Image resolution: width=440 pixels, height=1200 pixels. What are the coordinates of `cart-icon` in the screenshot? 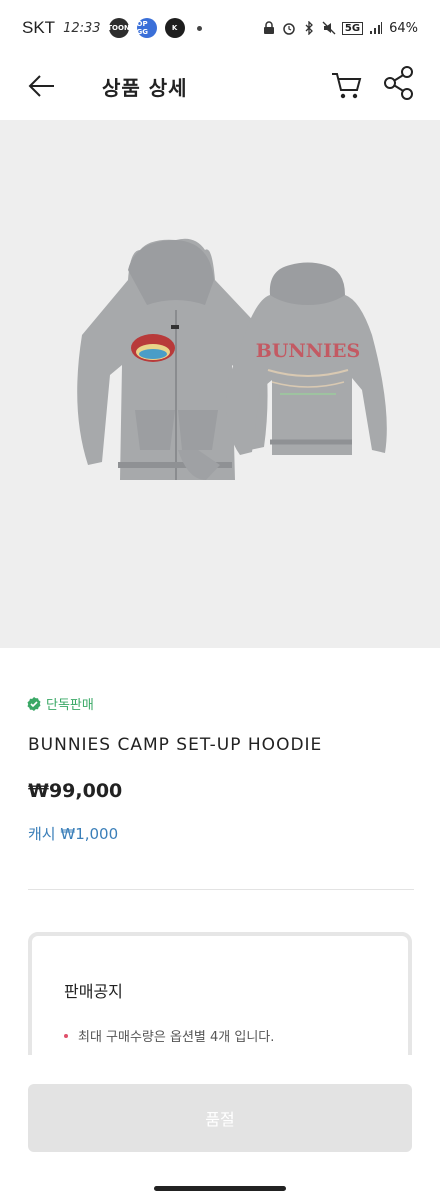 It's located at (347, 86).